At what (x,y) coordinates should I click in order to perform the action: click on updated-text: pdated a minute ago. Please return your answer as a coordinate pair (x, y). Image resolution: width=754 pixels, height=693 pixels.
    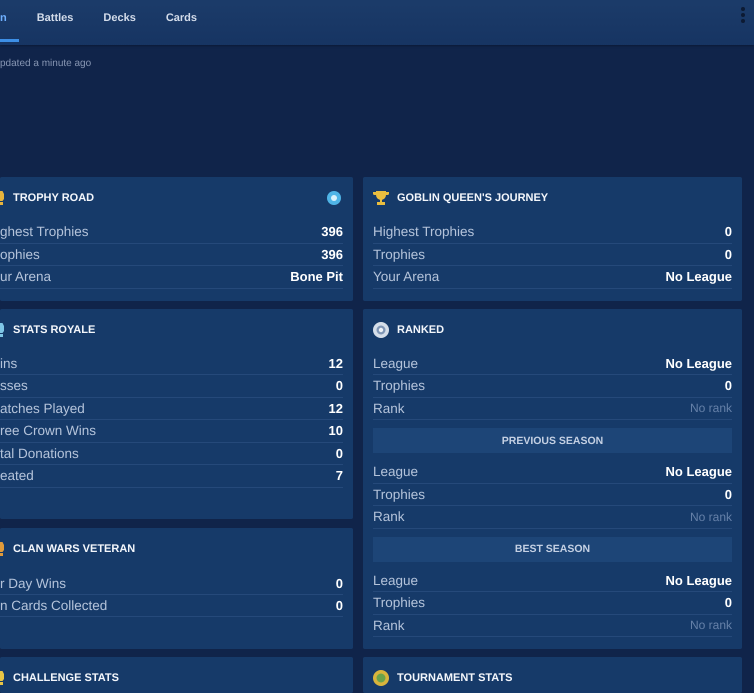
    Looking at the image, I should click on (46, 64).